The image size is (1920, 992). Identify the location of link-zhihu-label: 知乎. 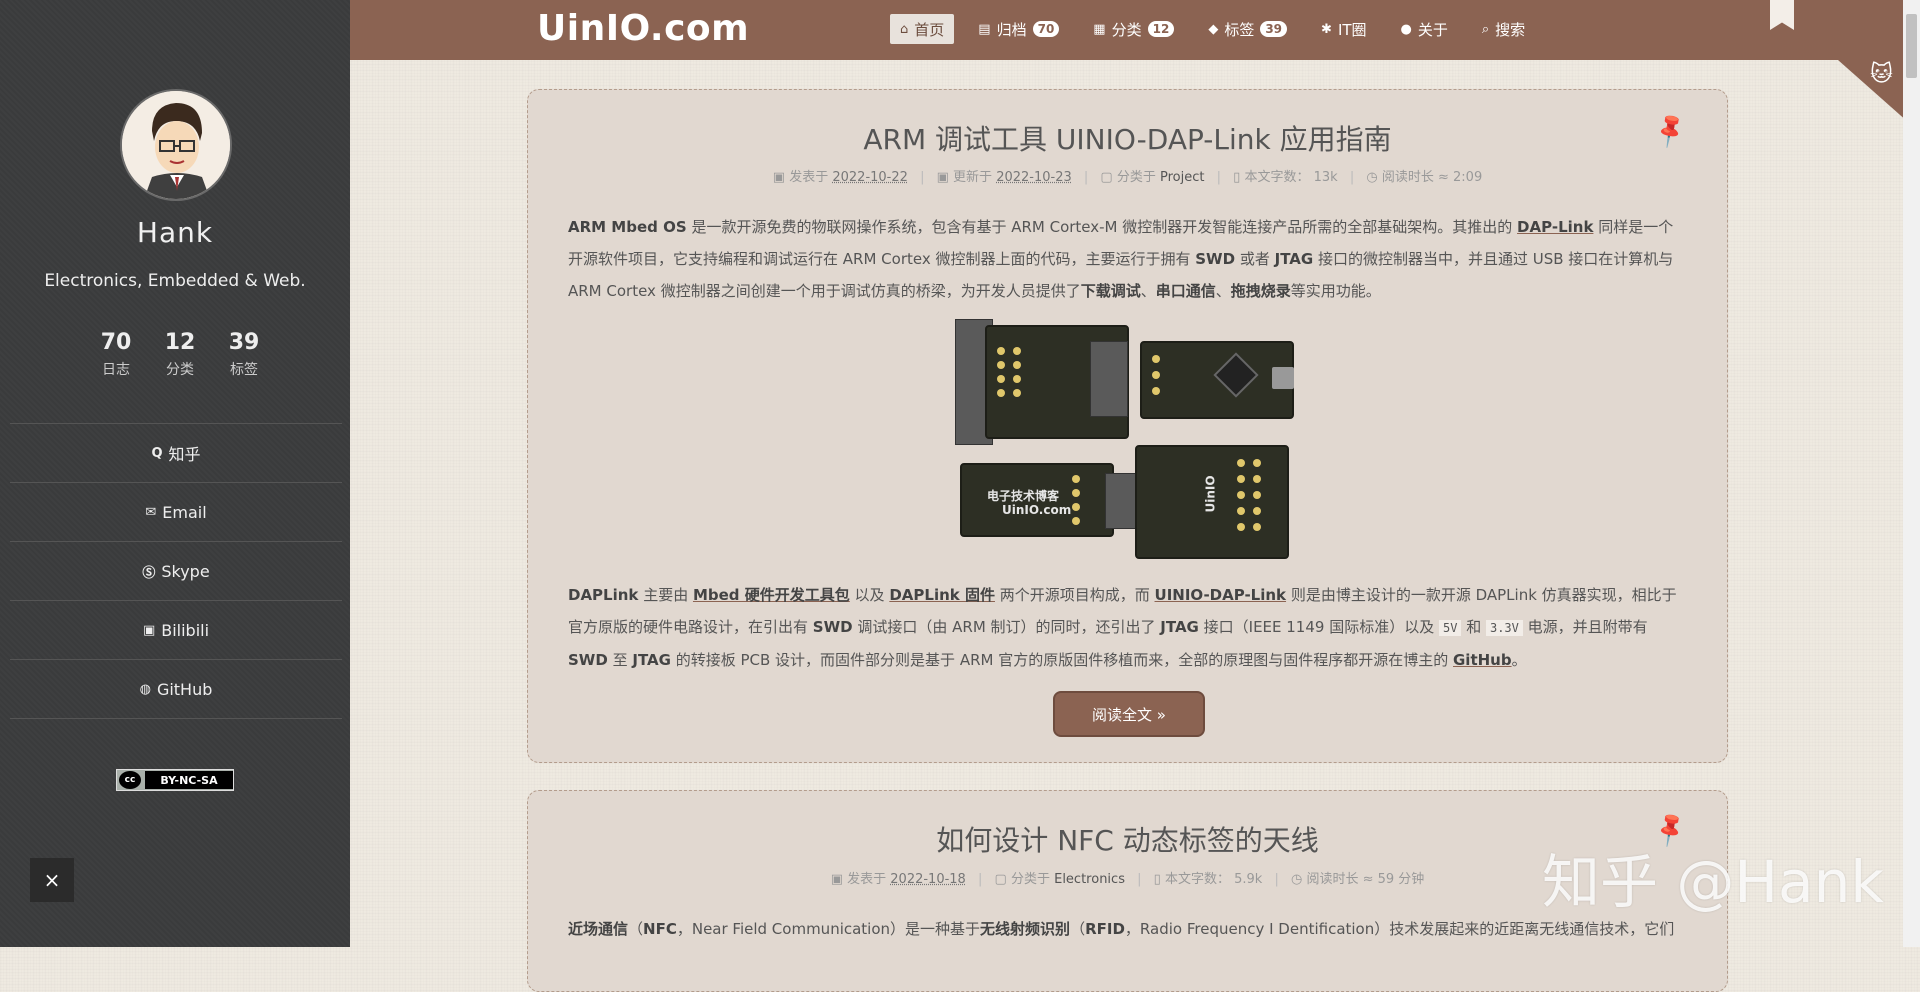
(184, 454).